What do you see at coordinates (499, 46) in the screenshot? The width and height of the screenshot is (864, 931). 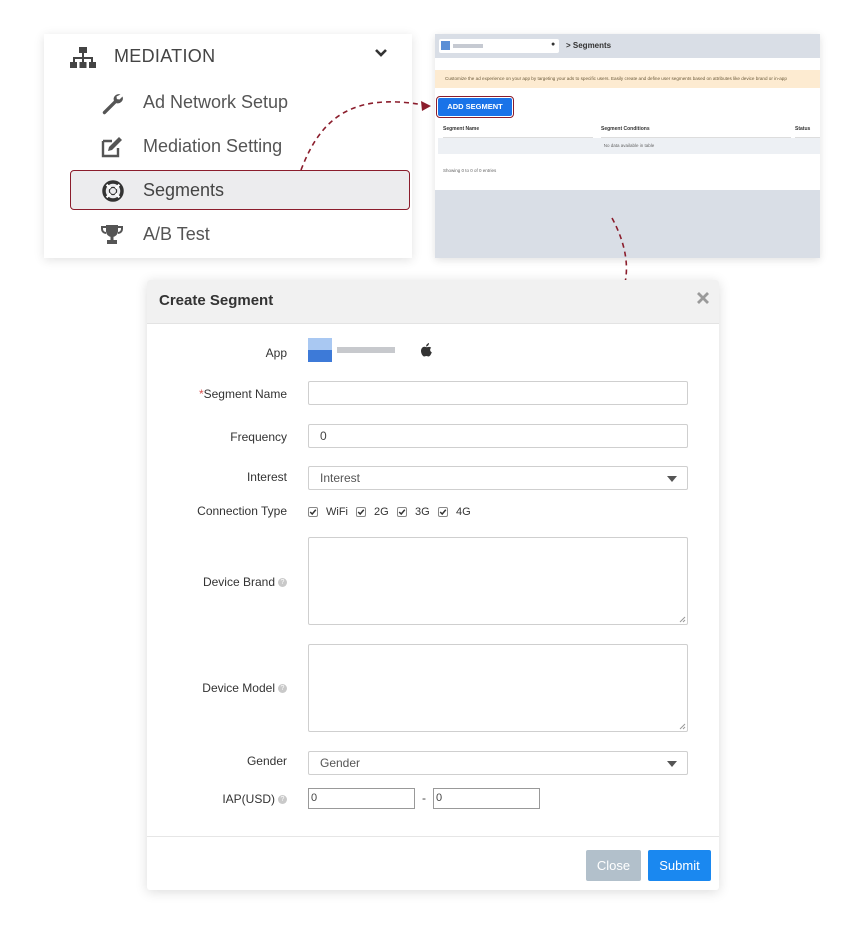 I see `app-selector: ●` at bounding box center [499, 46].